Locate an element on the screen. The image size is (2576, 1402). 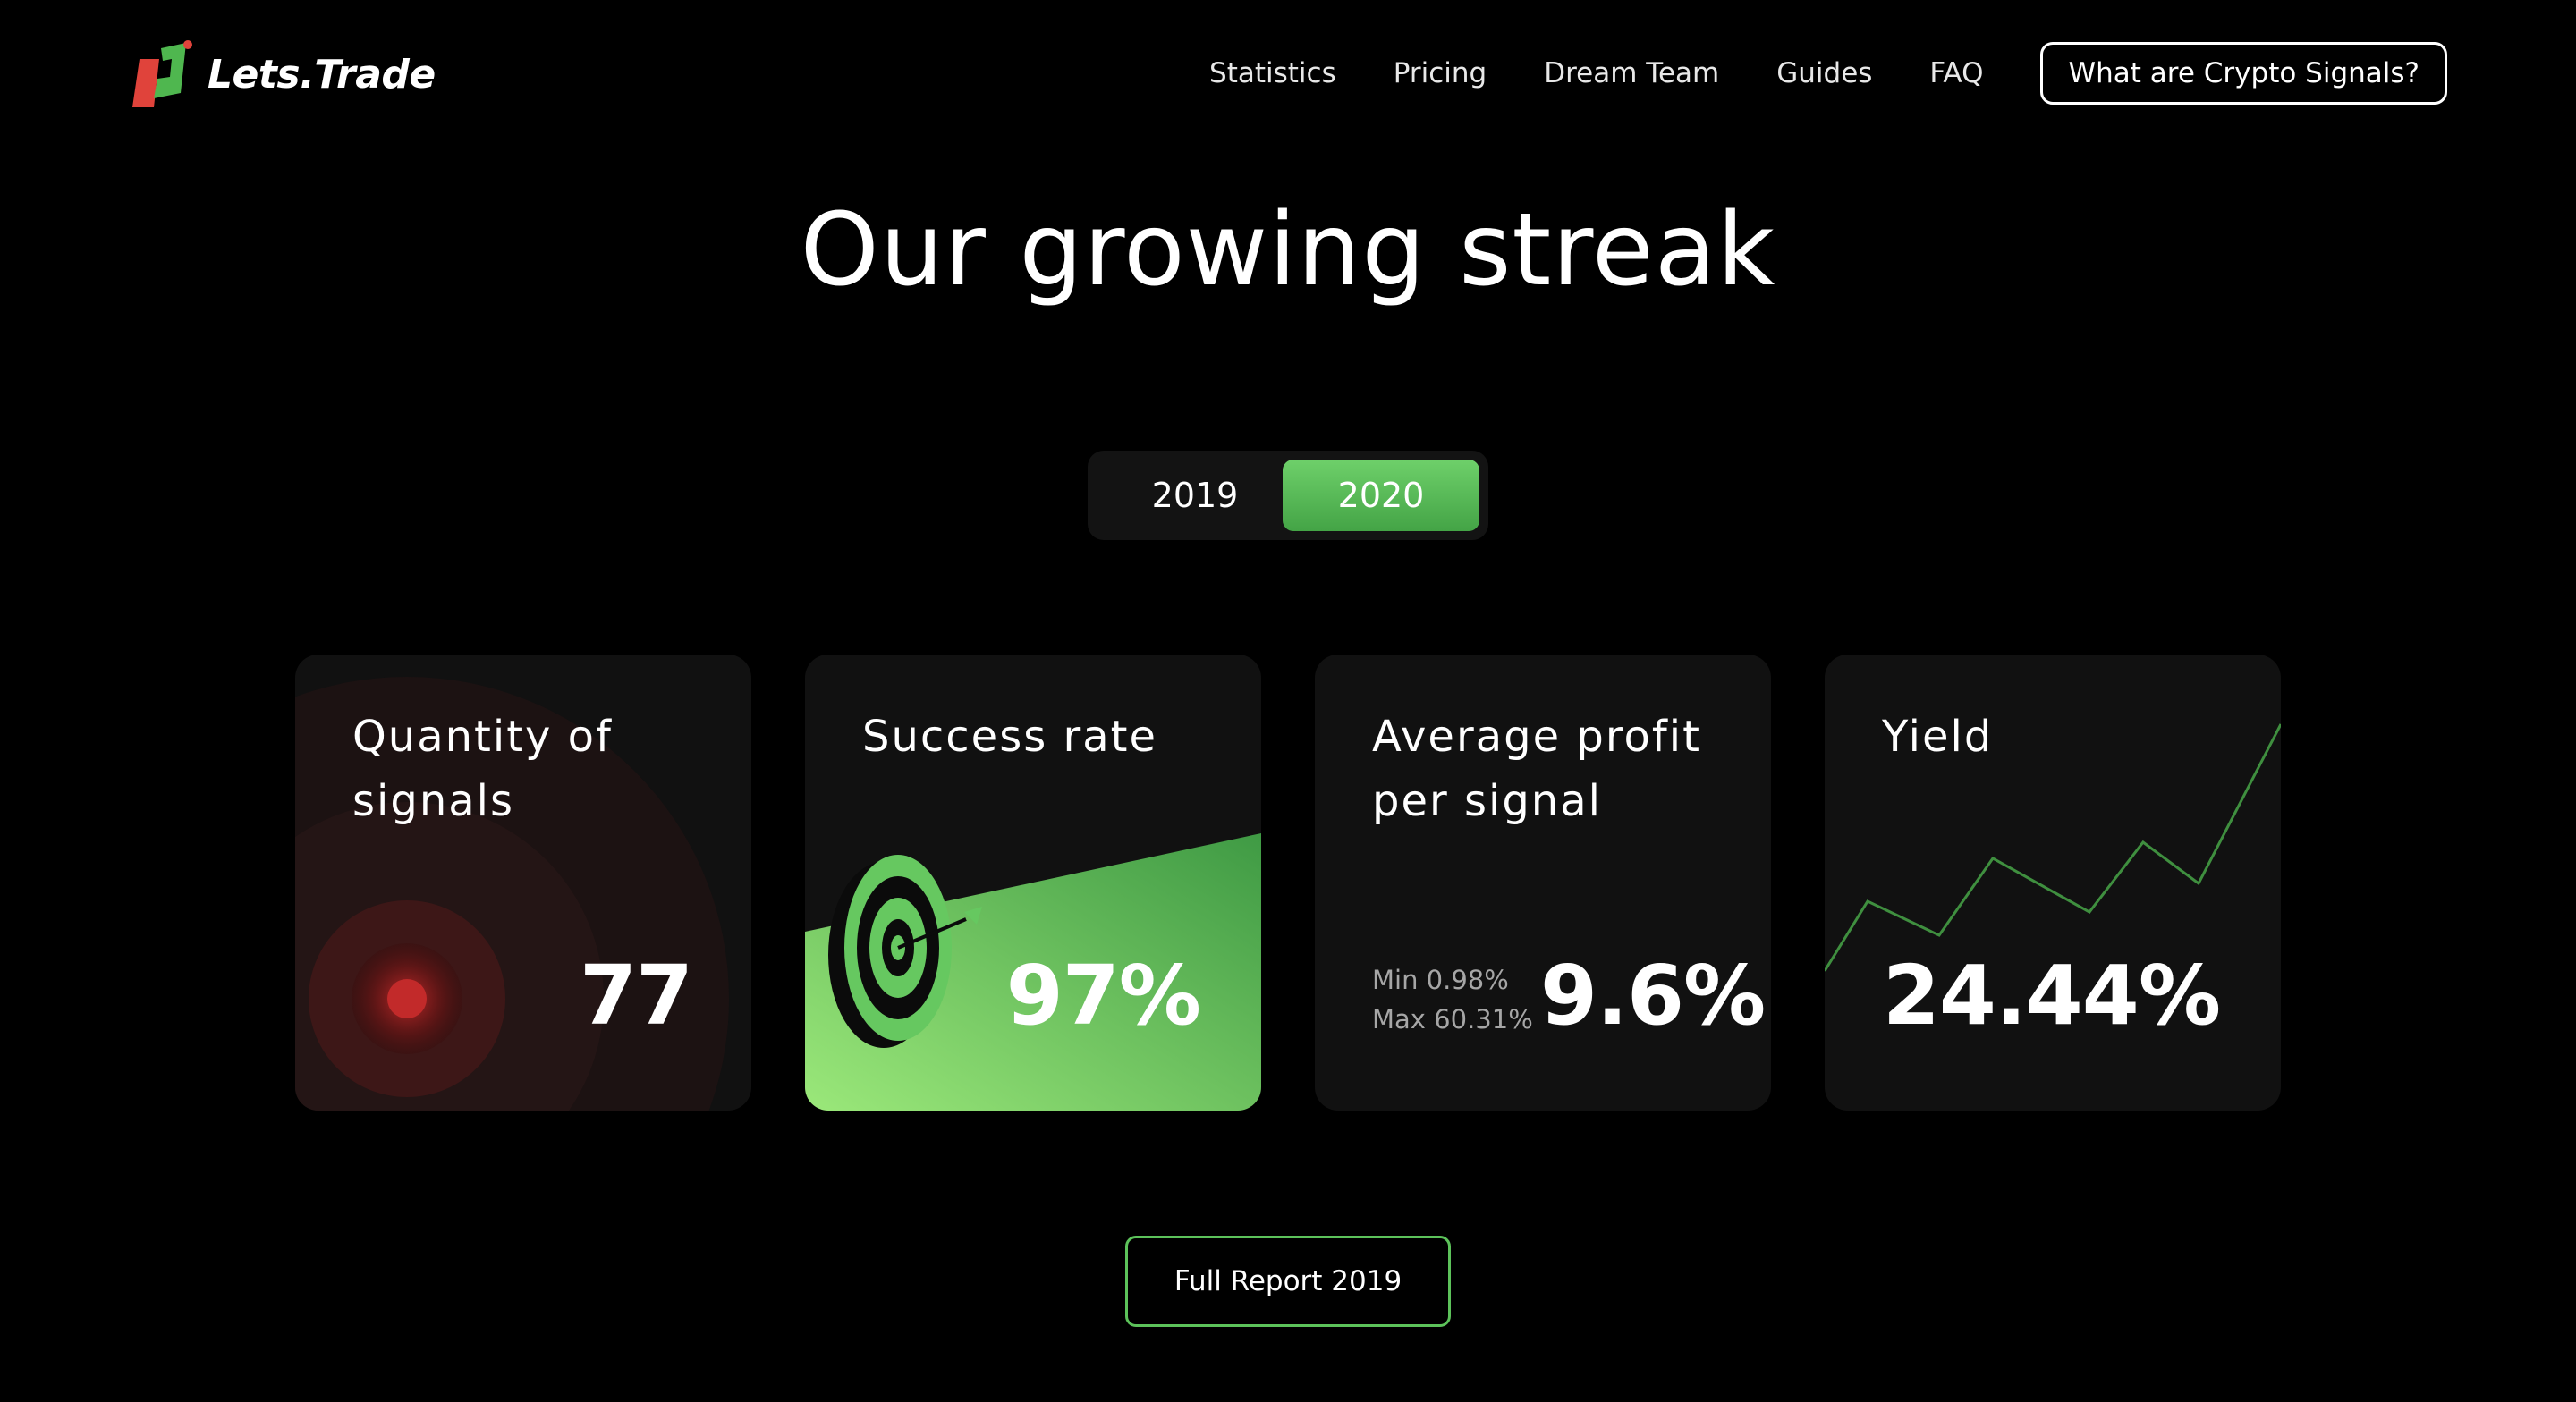
card-label: Yield is located at coordinates (1938, 737).